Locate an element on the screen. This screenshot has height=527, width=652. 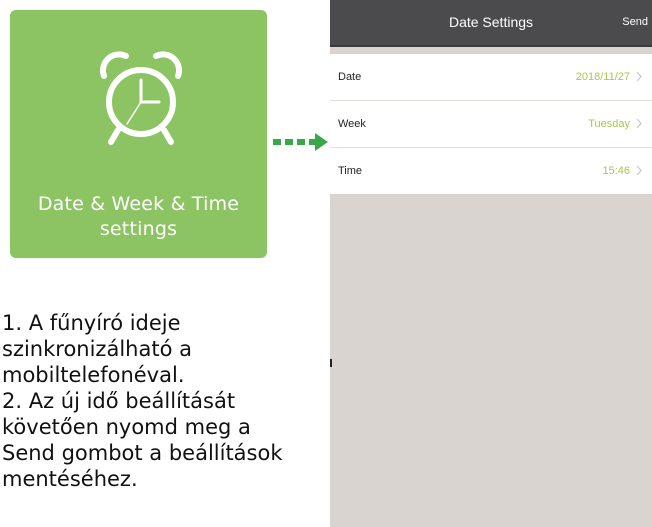
instruction-line: mobiltelefonéval. is located at coordinates (93, 375).